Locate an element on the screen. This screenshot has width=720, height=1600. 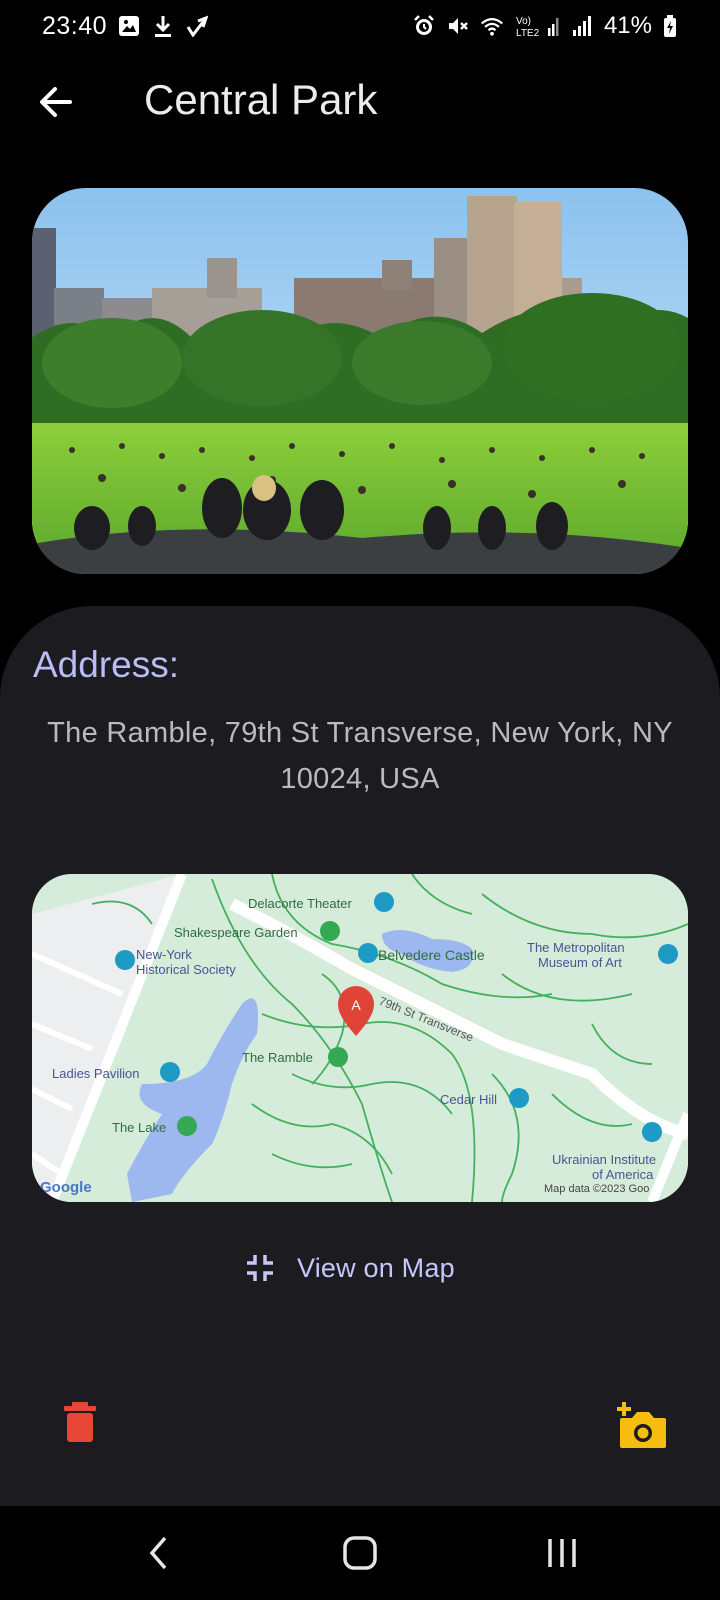
nav-home-icon is located at coordinates (360, 1553).